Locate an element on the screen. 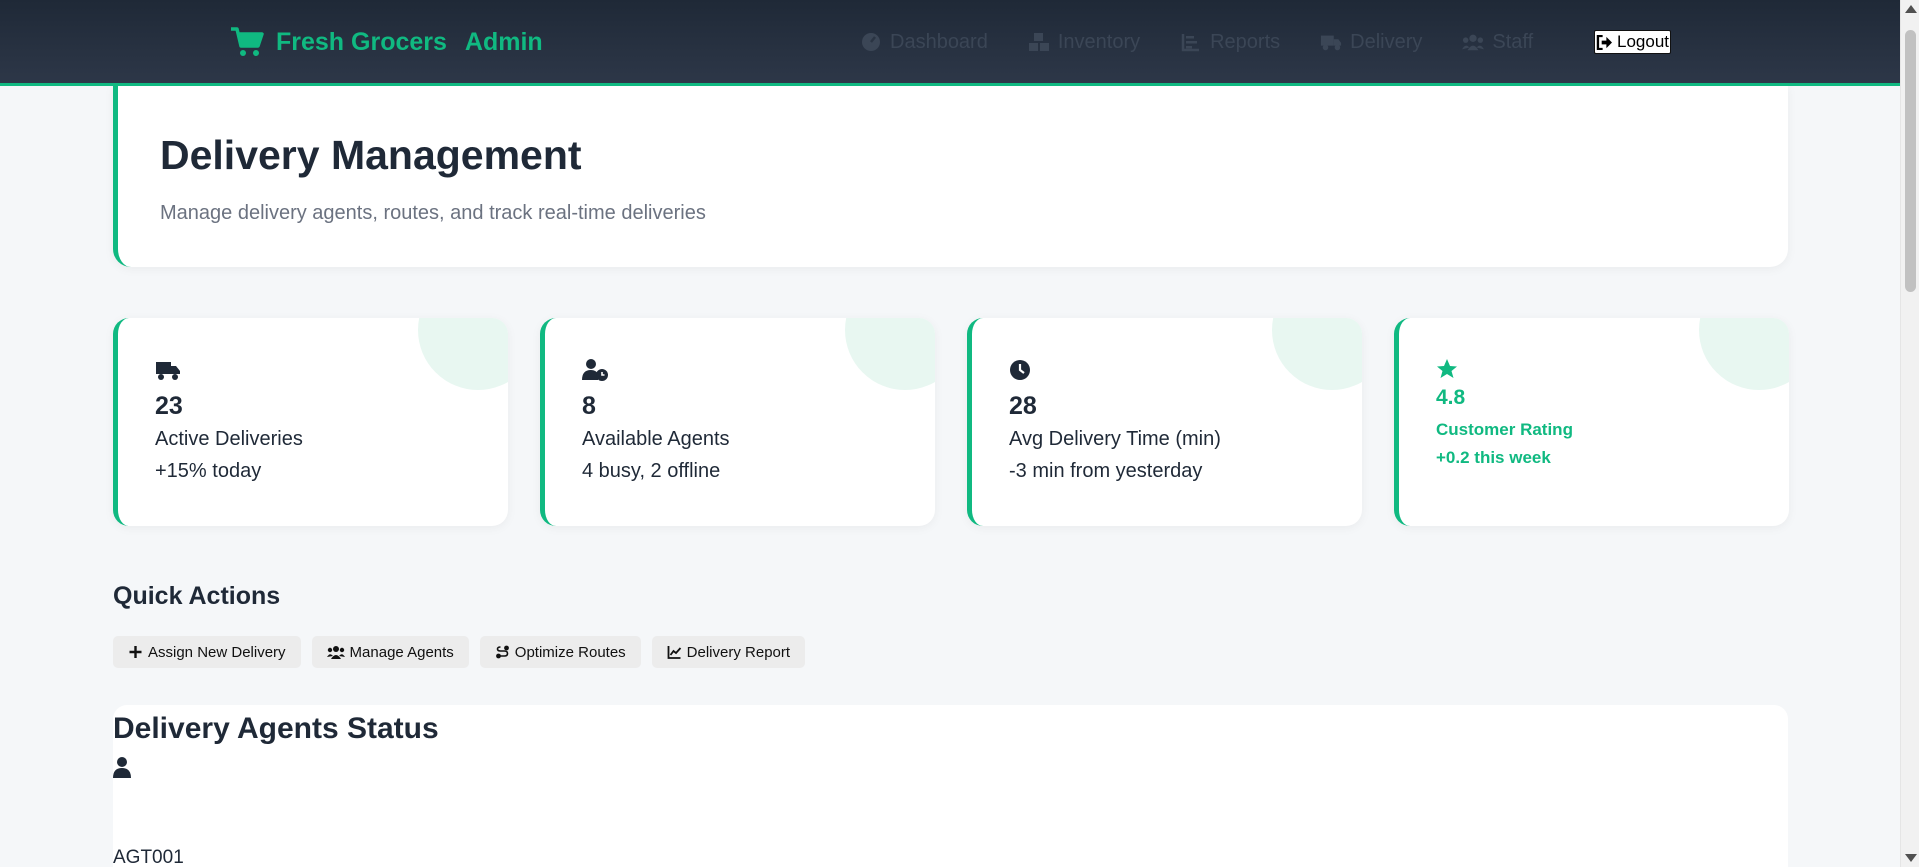 The height and width of the screenshot is (867, 1919). stat-trend: 4 busy, 2 offline is located at coordinates (651, 471).